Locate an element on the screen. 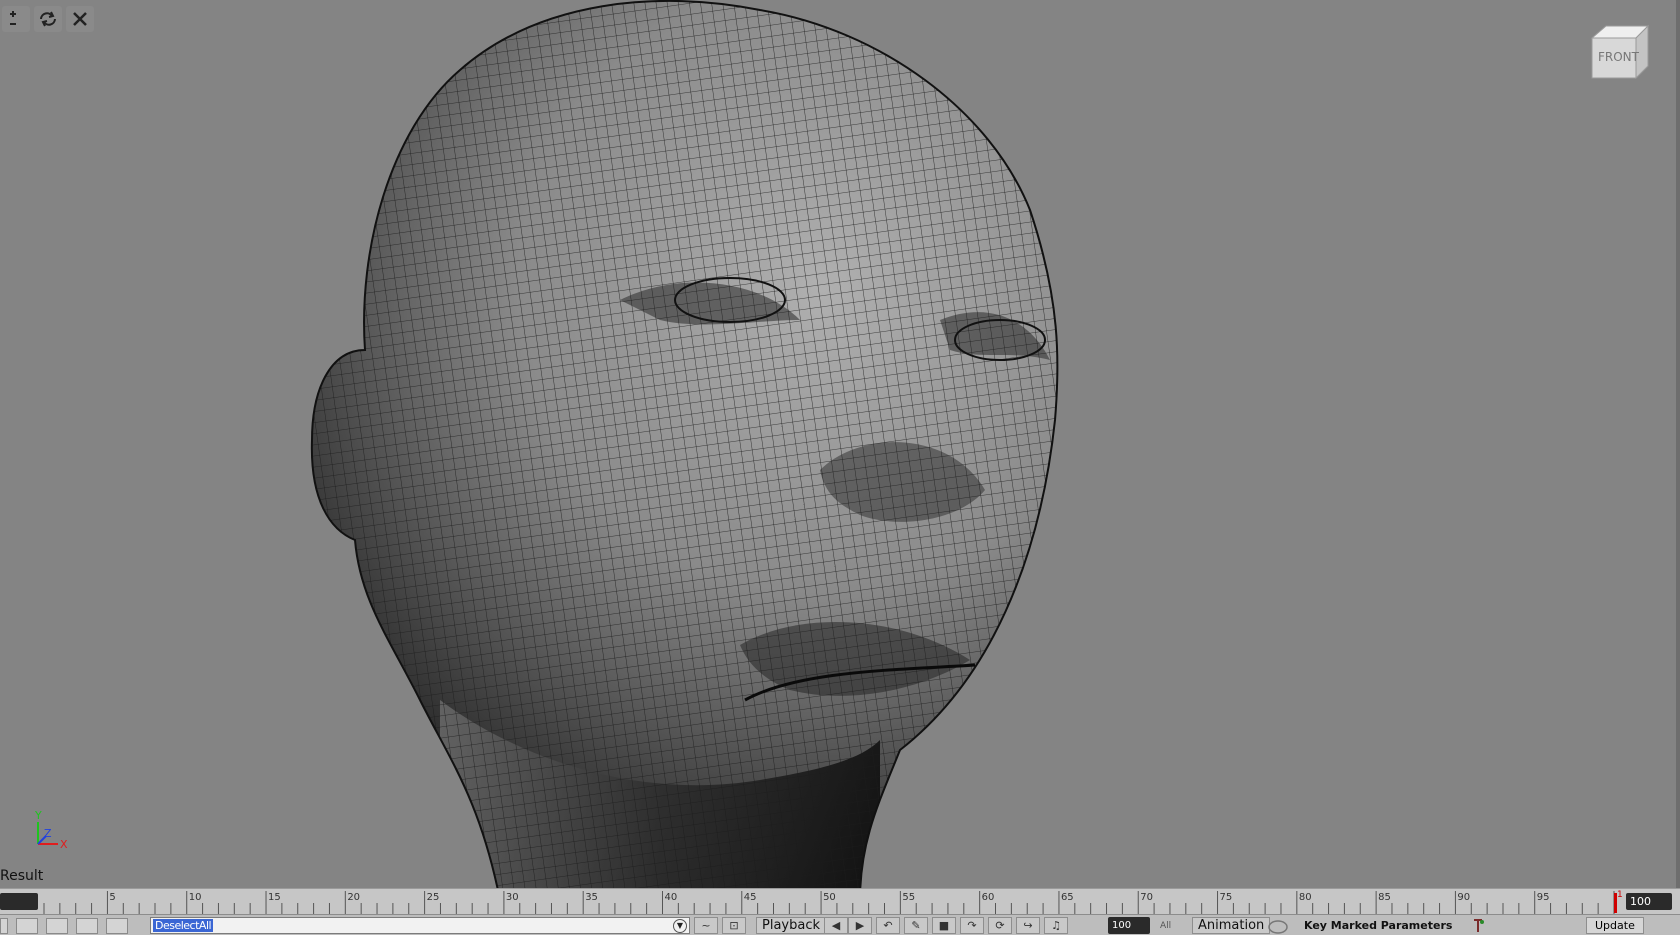 This screenshot has height=935, width=1680. speed-unit-label: All is located at coordinates (1166, 925).